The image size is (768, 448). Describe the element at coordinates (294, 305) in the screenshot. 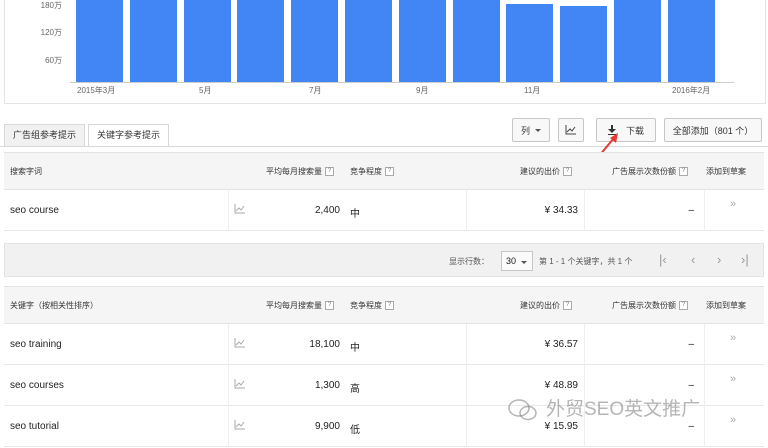

I see `col-avg-searches-label: 平均每月搜索量` at that location.